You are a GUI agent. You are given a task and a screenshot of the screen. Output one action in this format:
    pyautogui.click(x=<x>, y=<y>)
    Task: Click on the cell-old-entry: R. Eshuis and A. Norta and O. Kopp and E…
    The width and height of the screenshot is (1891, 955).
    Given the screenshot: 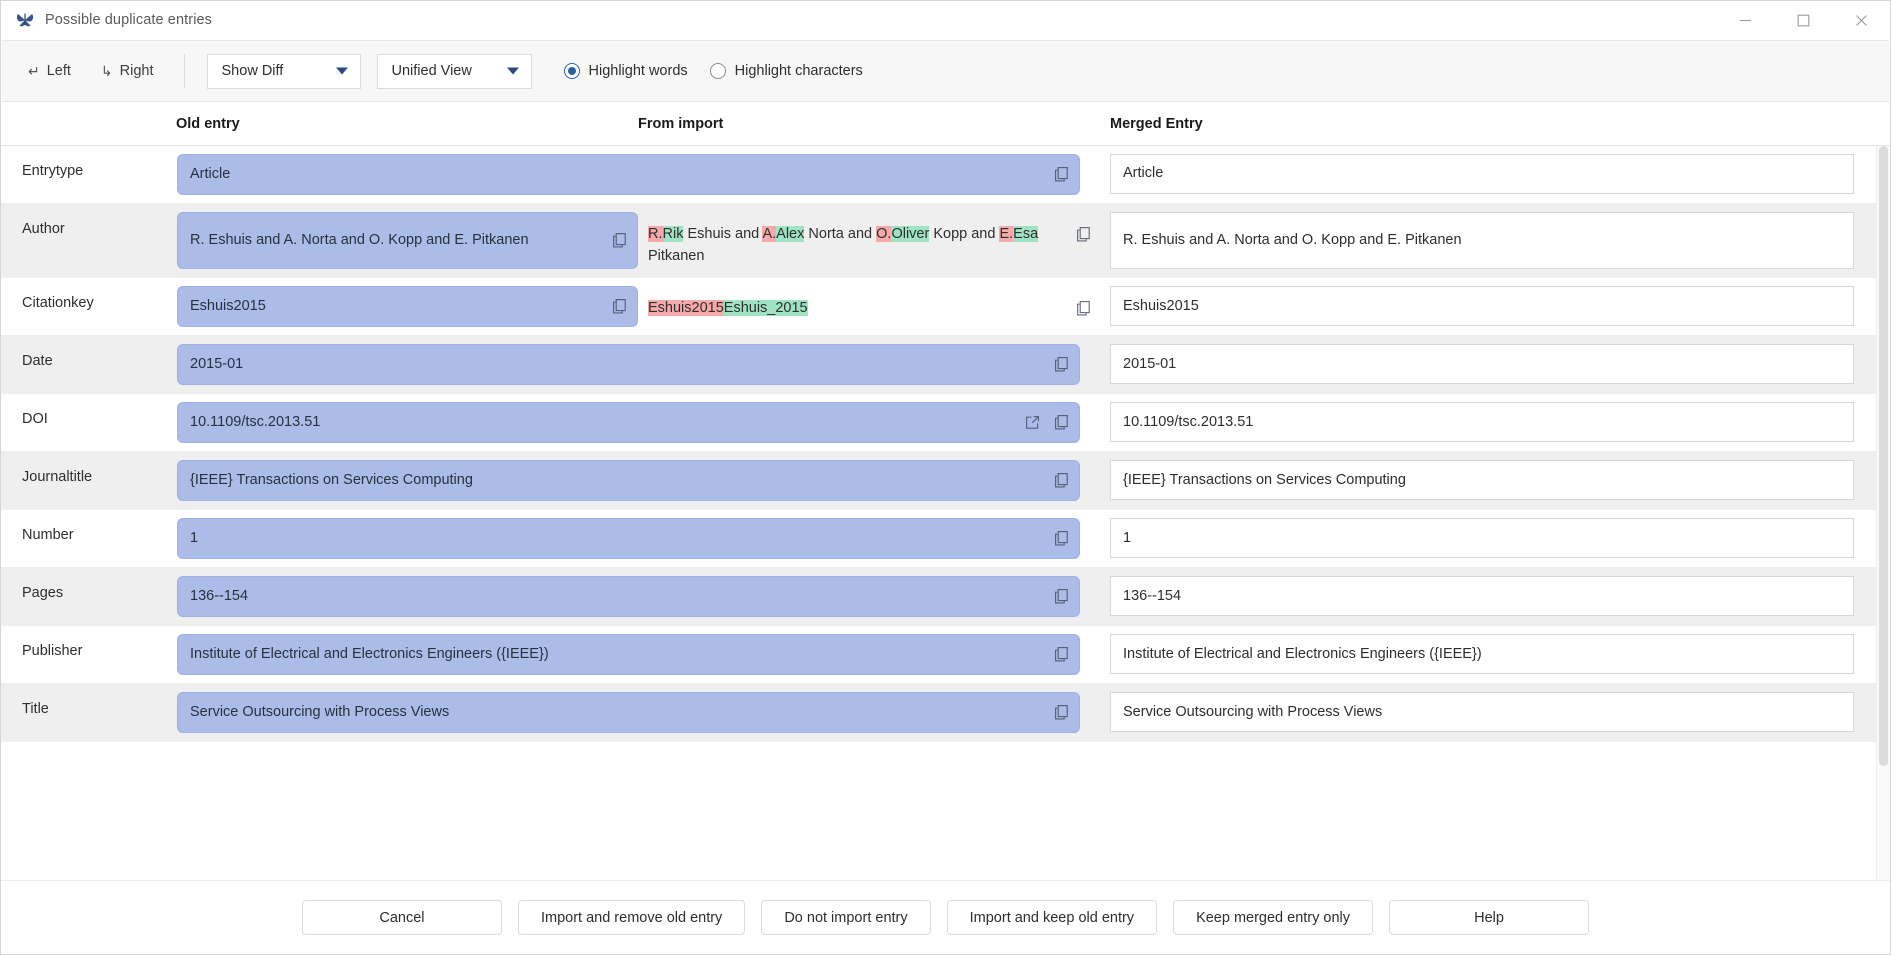 What is the action you would take?
    pyautogui.click(x=407, y=240)
    